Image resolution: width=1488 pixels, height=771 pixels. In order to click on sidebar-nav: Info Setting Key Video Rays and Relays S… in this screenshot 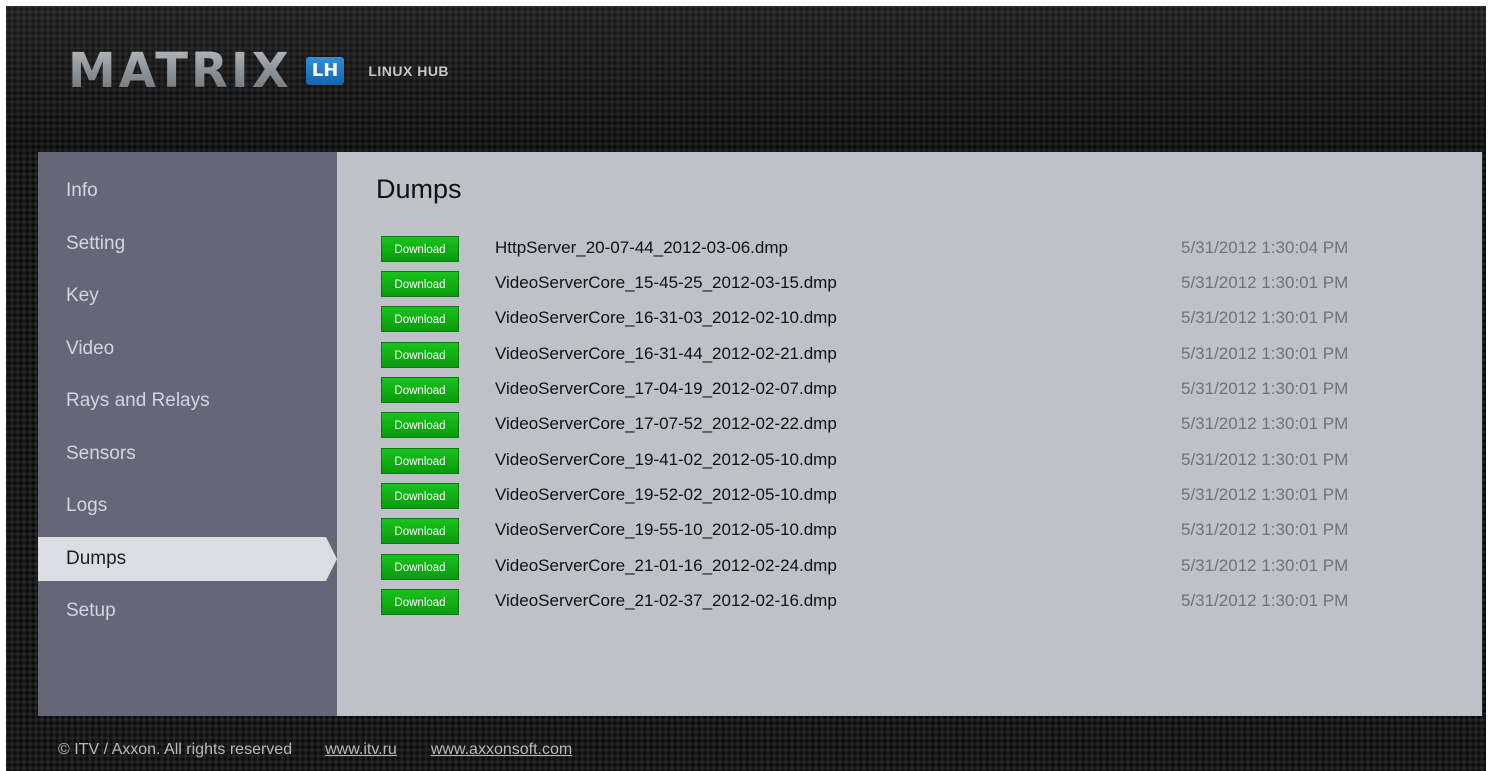, I will do `click(187, 434)`.